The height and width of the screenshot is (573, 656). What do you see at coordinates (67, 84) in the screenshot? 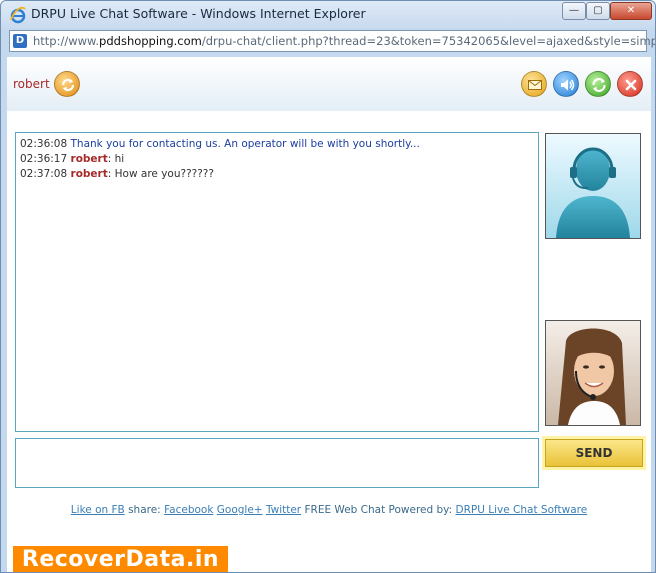
I see `refresh-icon` at bounding box center [67, 84].